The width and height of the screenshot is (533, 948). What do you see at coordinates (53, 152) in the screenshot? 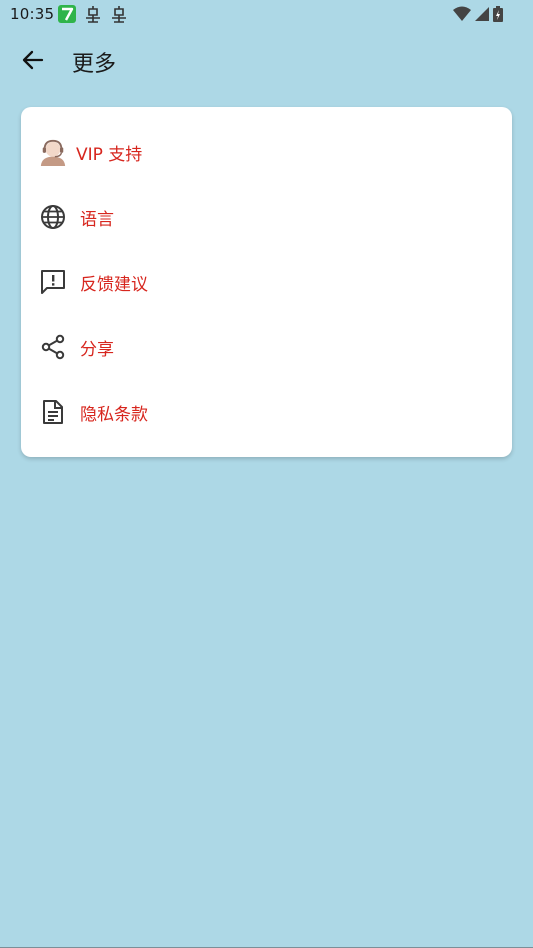
I see `support-agent-icon` at bounding box center [53, 152].